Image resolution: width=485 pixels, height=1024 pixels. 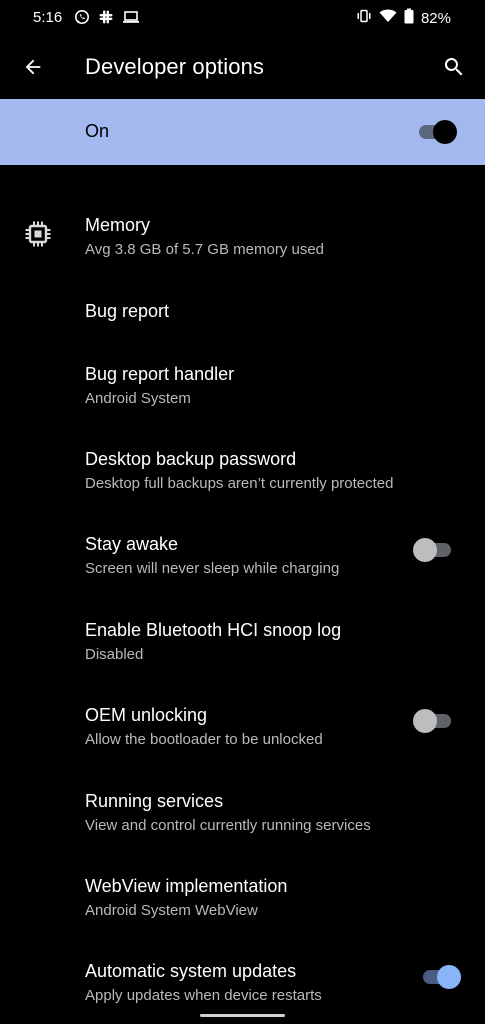 I want to click on setting-bluetooth-hci-snoop-log: Enable Bluetooth HCI snoop log Disabled, so click(x=242, y=642).